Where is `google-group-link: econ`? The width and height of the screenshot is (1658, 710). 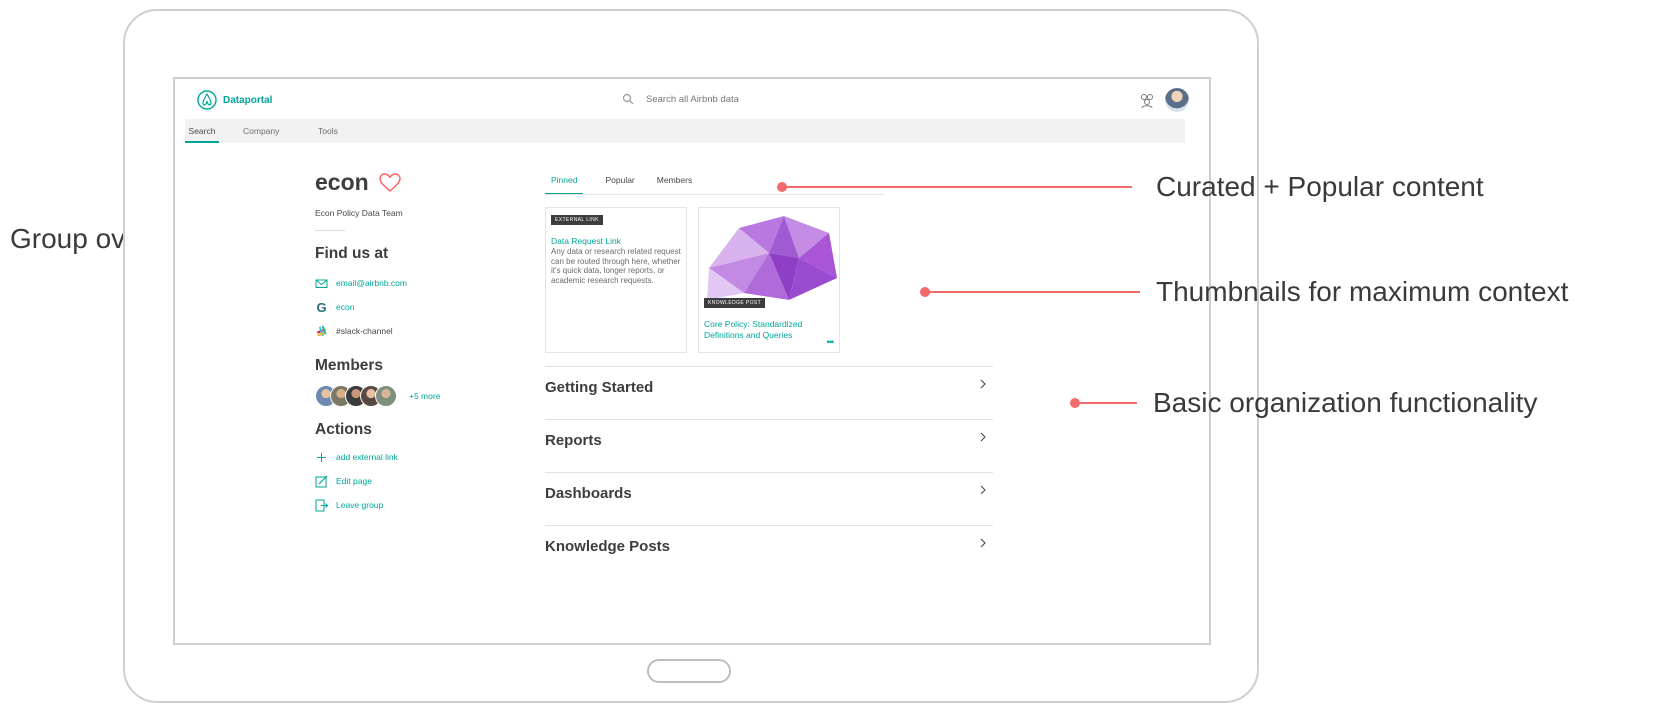 google-group-link: econ is located at coordinates (345, 307).